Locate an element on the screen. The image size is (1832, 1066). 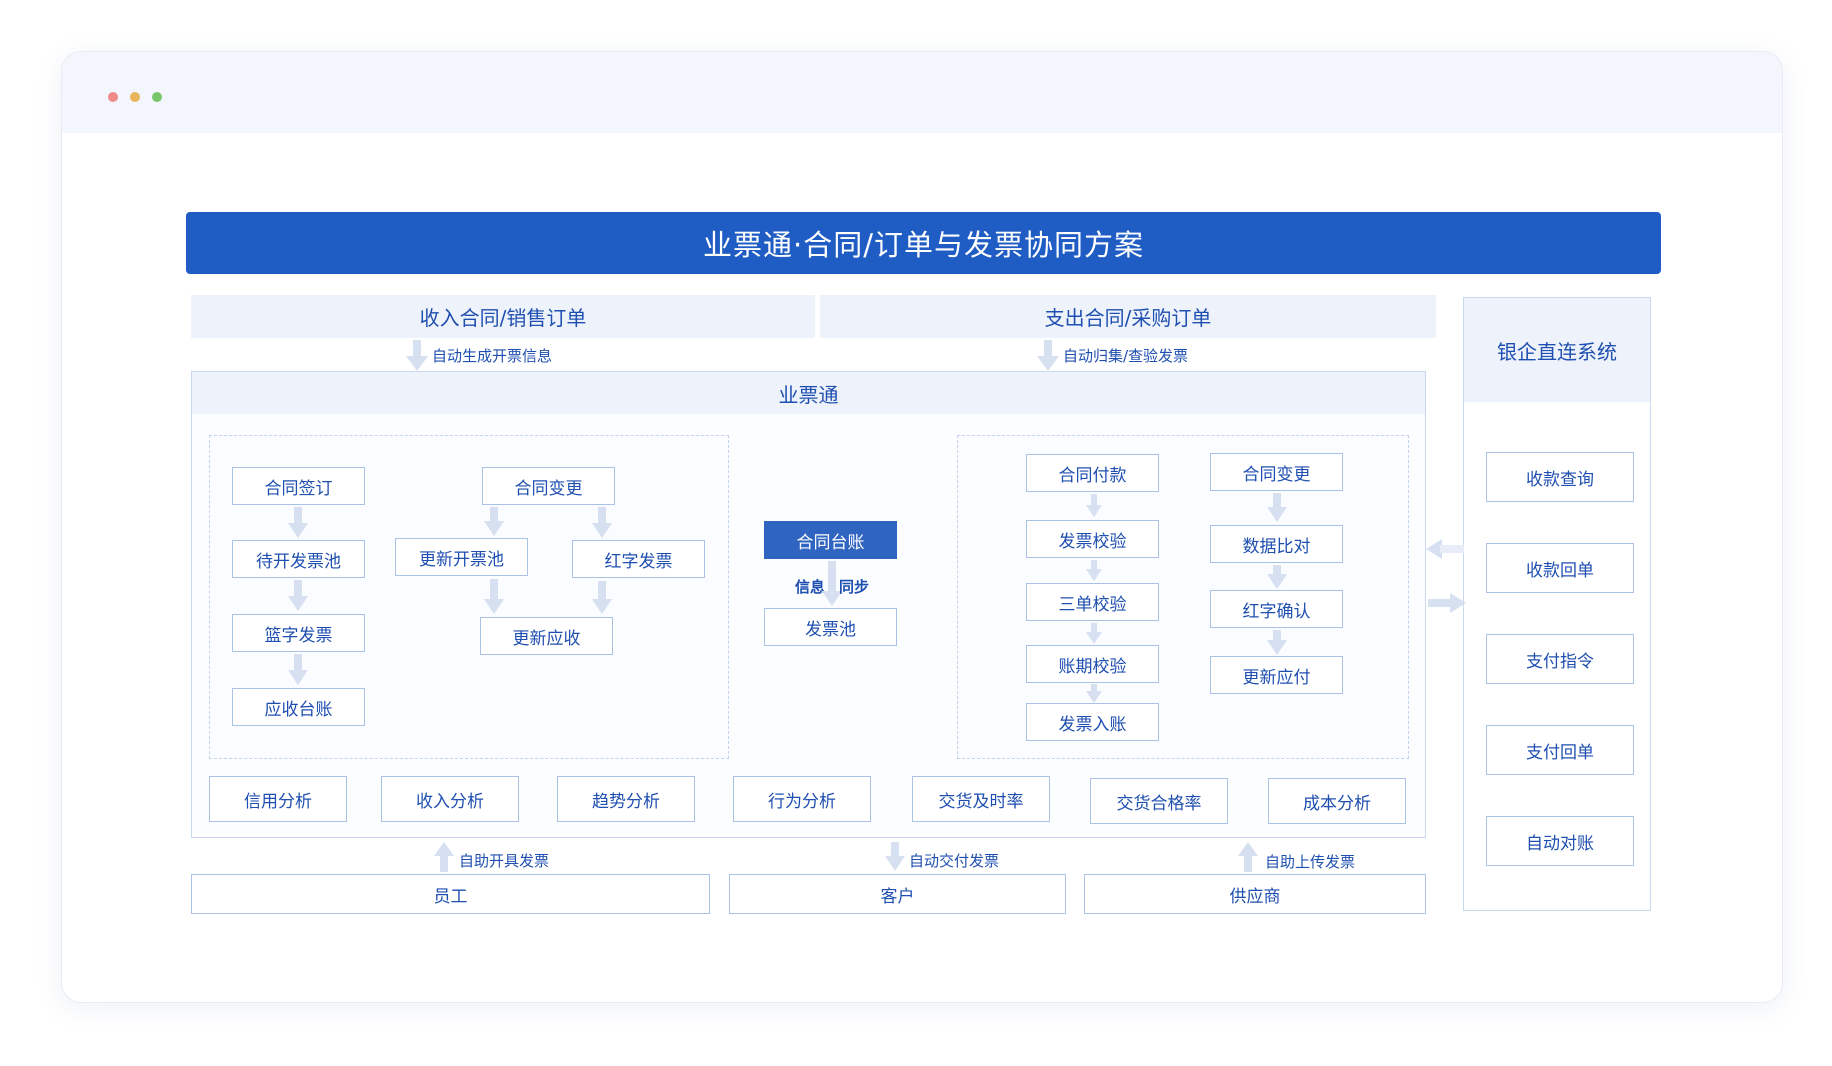
receivable-ledger-box: 应收台账 is located at coordinates (298, 707).